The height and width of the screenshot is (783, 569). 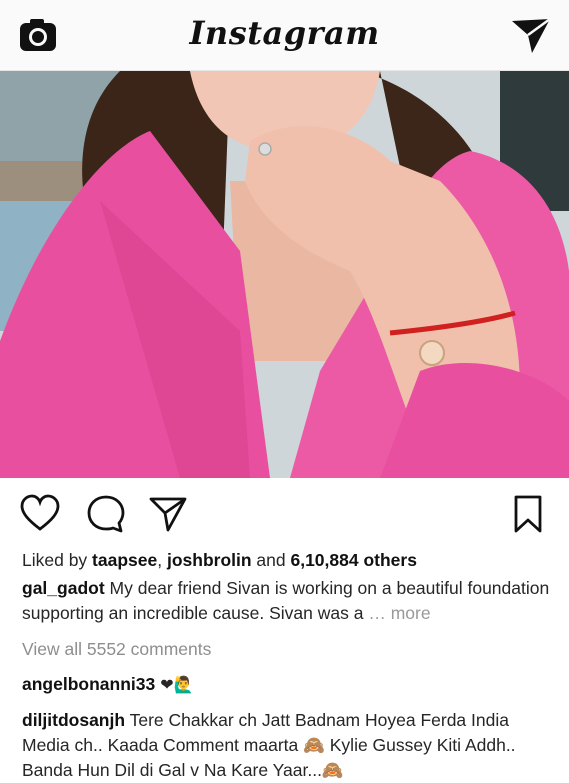 I want to click on instagram-logo: Instagram, so click(x=284, y=33).